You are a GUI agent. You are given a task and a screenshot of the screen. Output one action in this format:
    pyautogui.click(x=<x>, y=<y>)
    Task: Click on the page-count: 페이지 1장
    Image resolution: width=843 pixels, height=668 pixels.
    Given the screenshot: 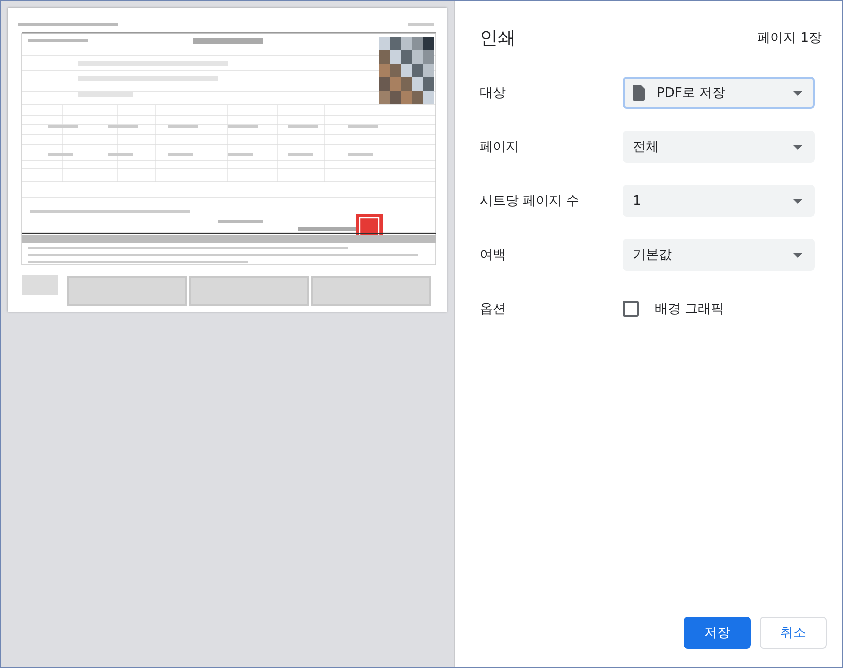 What is the action you would take?
    pyautogui.click(x=790, y=38)
    